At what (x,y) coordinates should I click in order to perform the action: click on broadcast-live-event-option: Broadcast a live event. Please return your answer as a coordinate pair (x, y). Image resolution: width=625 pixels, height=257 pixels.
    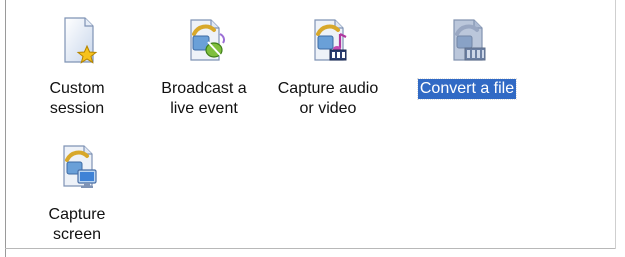
    Looking at the image, I should click on (204, 65).